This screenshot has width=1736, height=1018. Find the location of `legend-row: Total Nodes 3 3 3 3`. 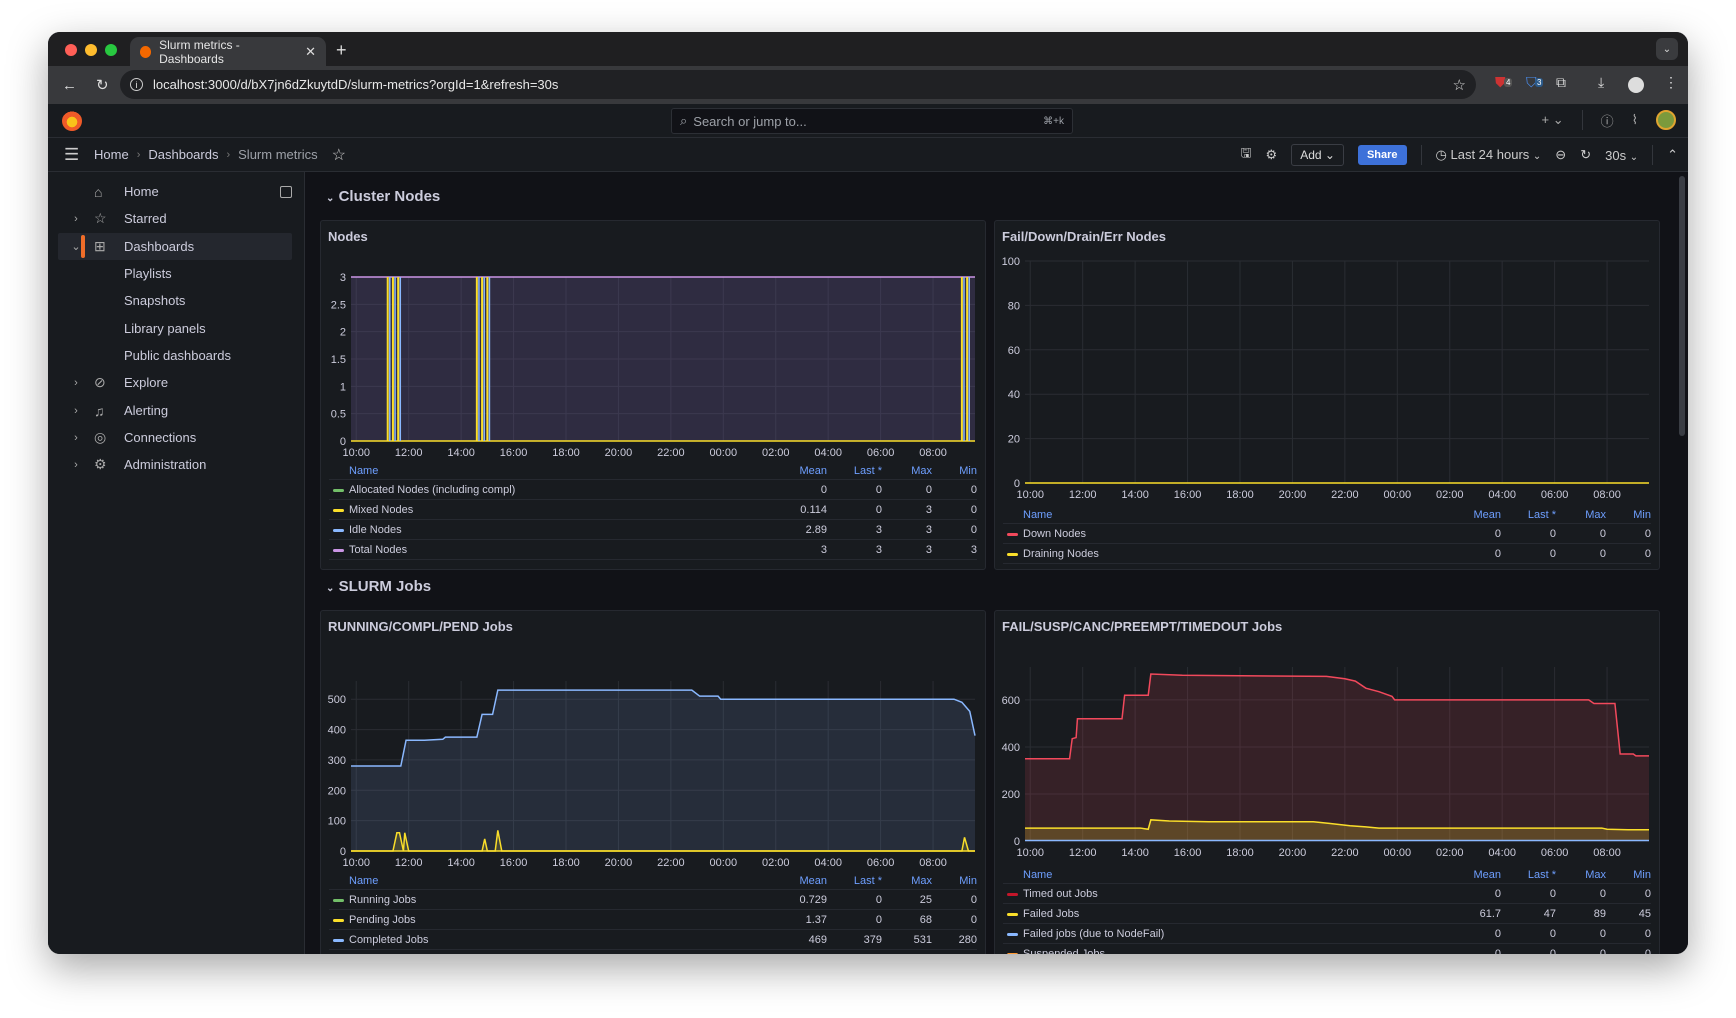

legend-row: Total Nodes 3 3 3 3 is located at coordinates (653, 550).